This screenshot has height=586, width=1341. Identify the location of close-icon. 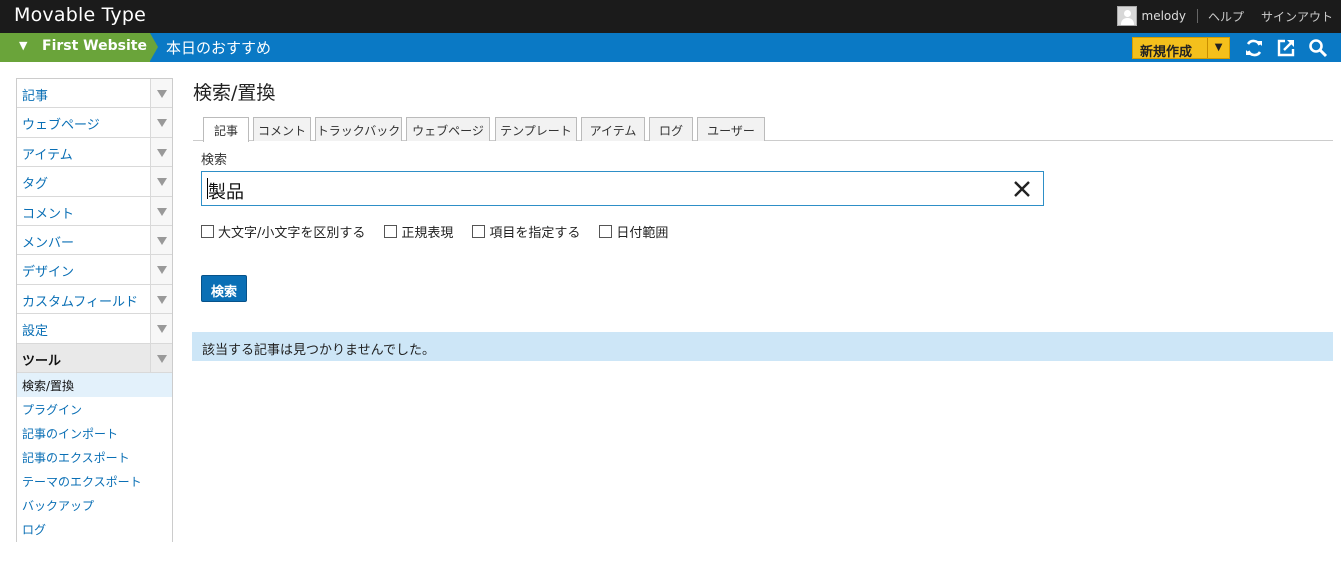
(1022, 189).